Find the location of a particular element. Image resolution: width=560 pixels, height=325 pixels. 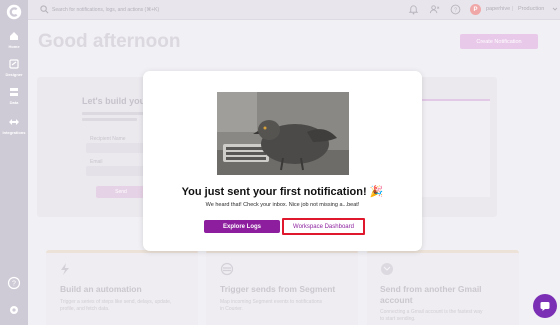

workspace-dashboard-button: Workspace Dashboard is located at coordinates (323, 226).